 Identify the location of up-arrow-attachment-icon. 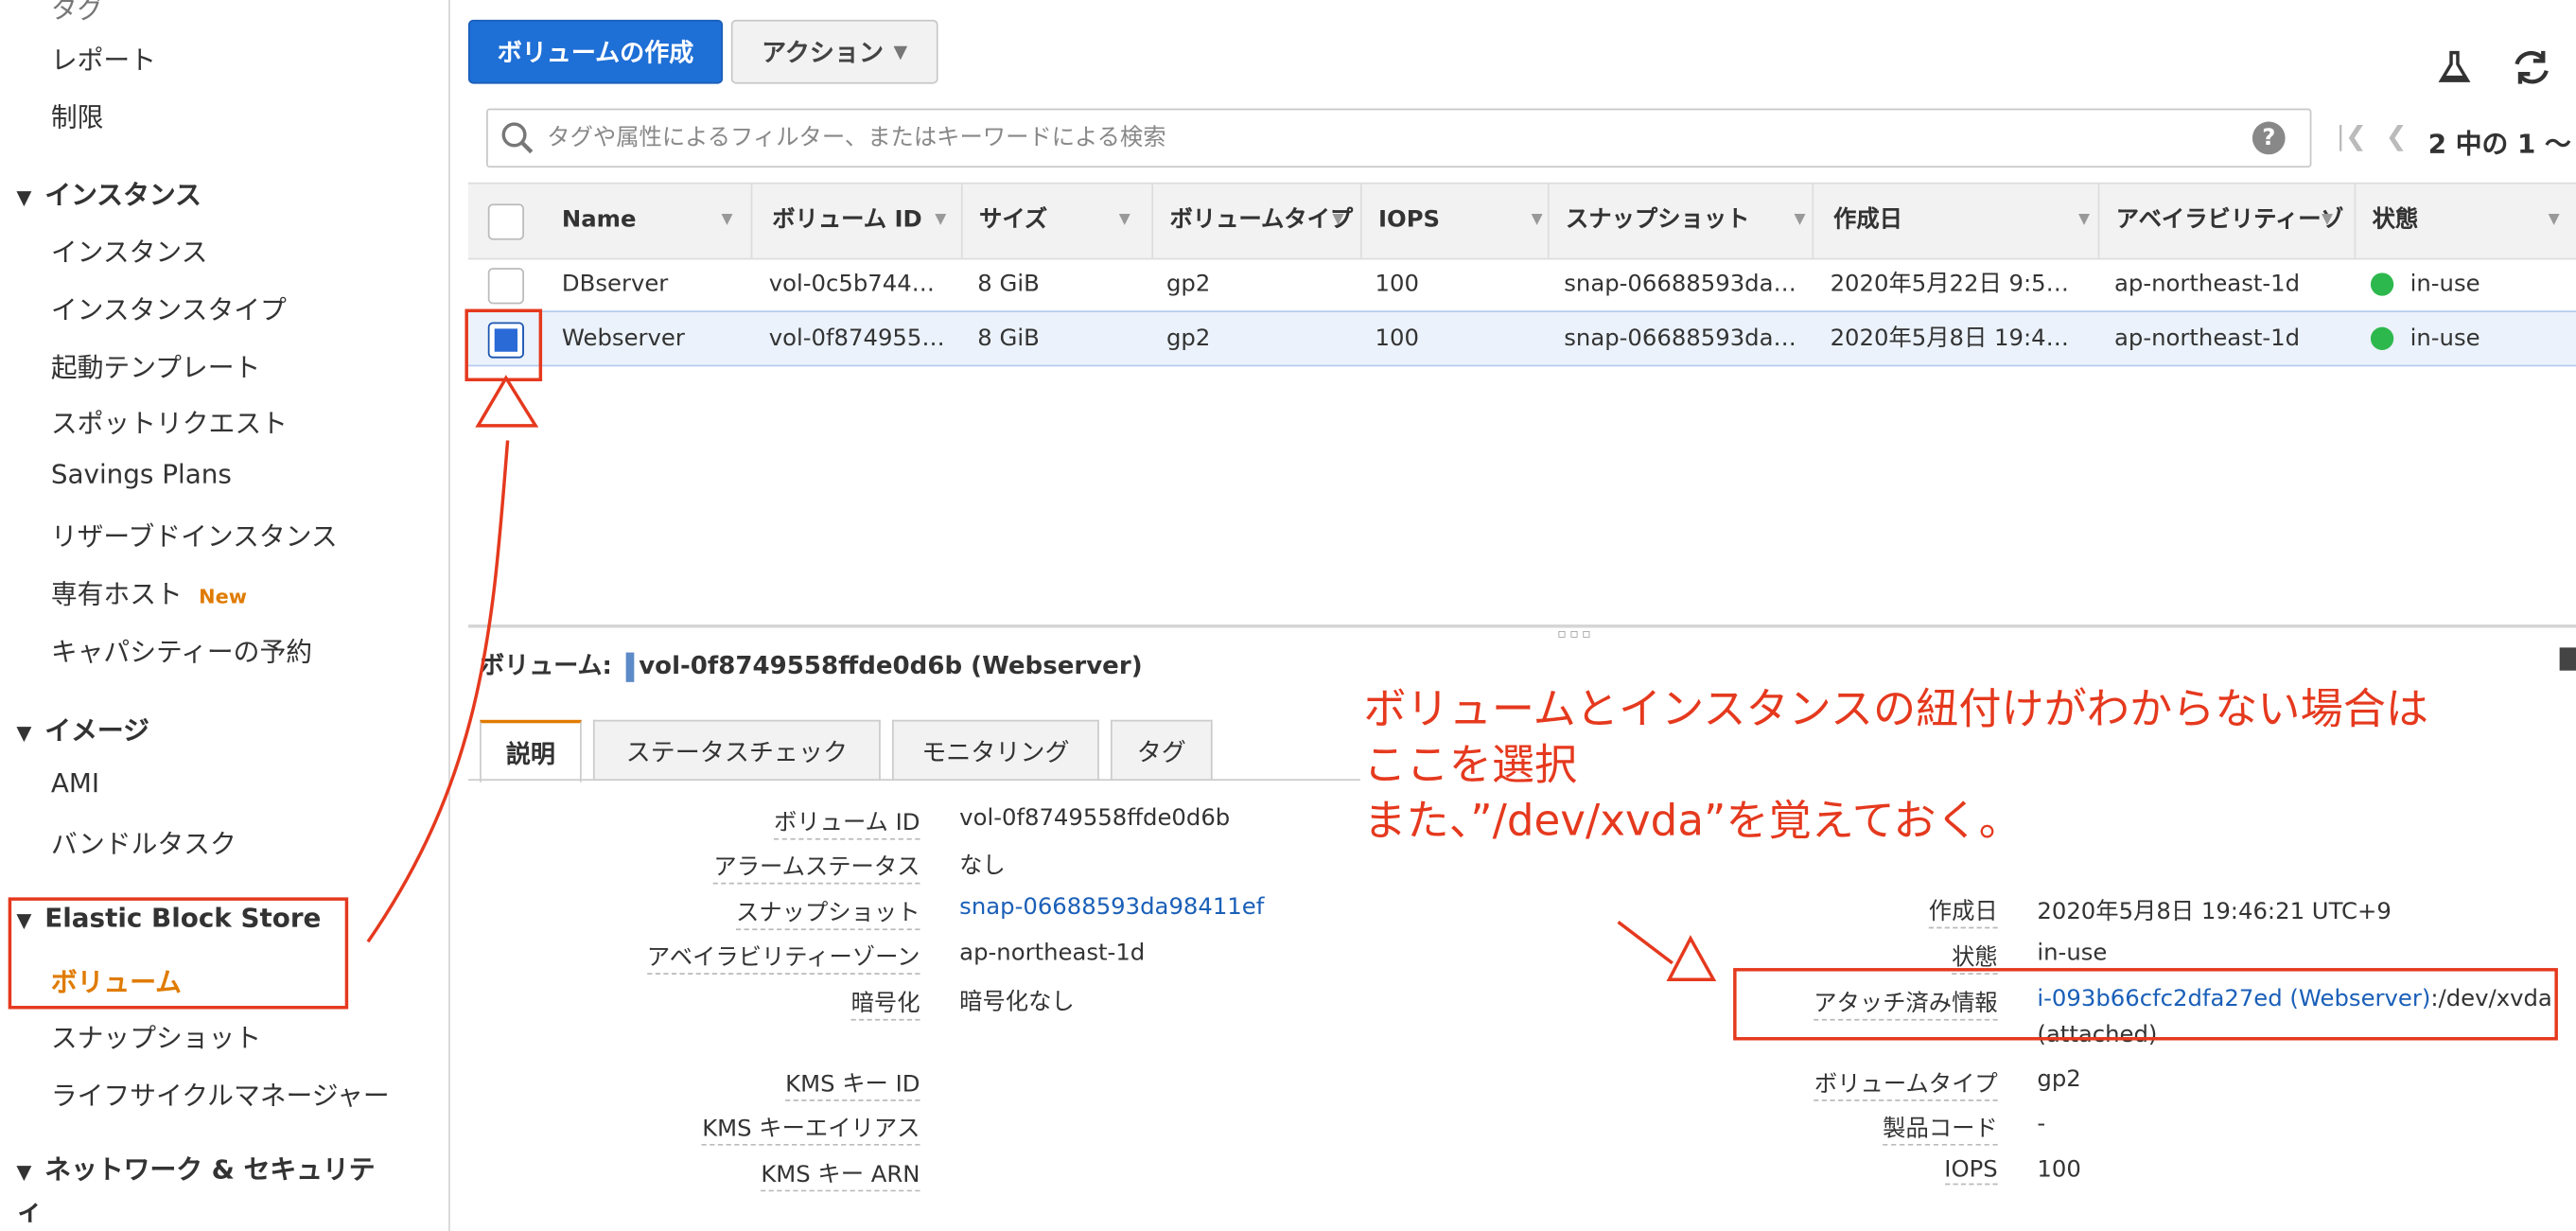
(1692, 958).